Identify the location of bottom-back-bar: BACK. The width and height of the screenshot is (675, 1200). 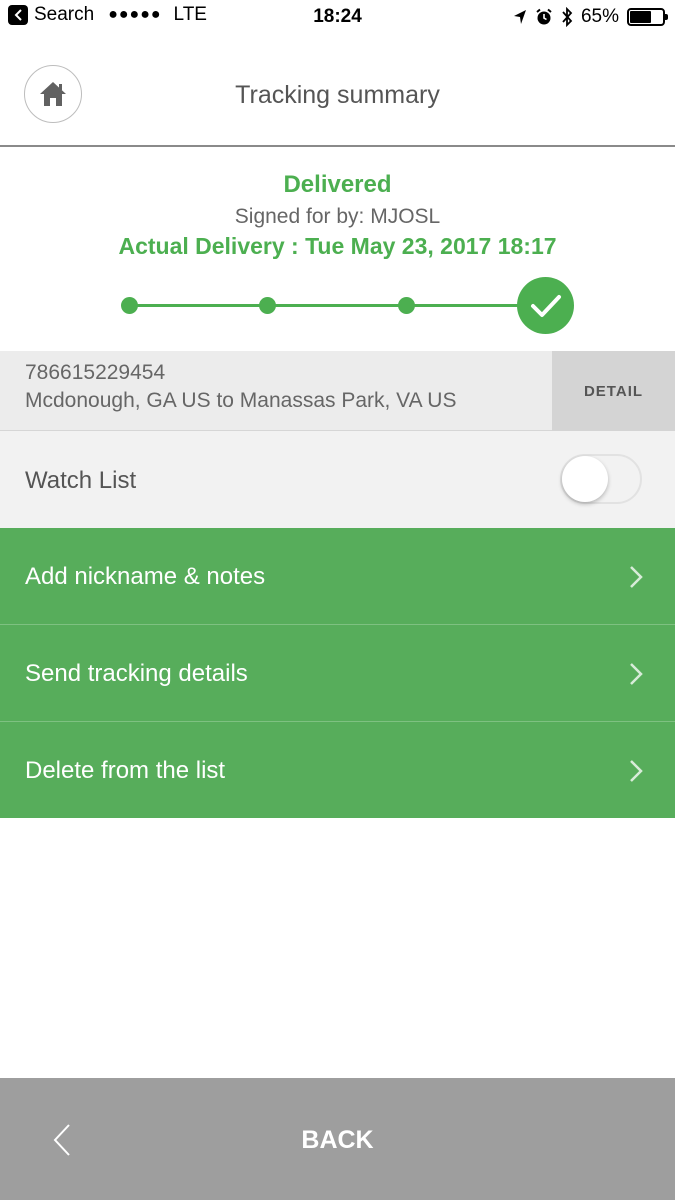
(337, 1139).